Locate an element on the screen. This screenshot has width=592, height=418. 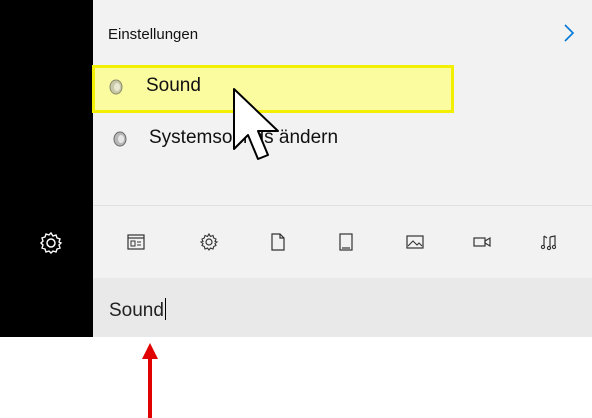
text-caret is located at coordinates (165, 309).